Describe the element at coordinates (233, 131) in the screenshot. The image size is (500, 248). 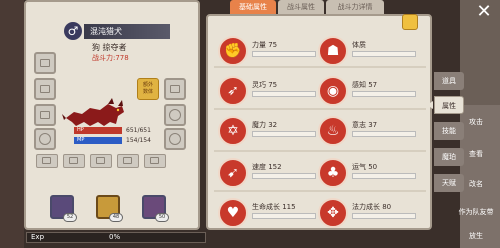
I see `star-icon: ✡` at that location.